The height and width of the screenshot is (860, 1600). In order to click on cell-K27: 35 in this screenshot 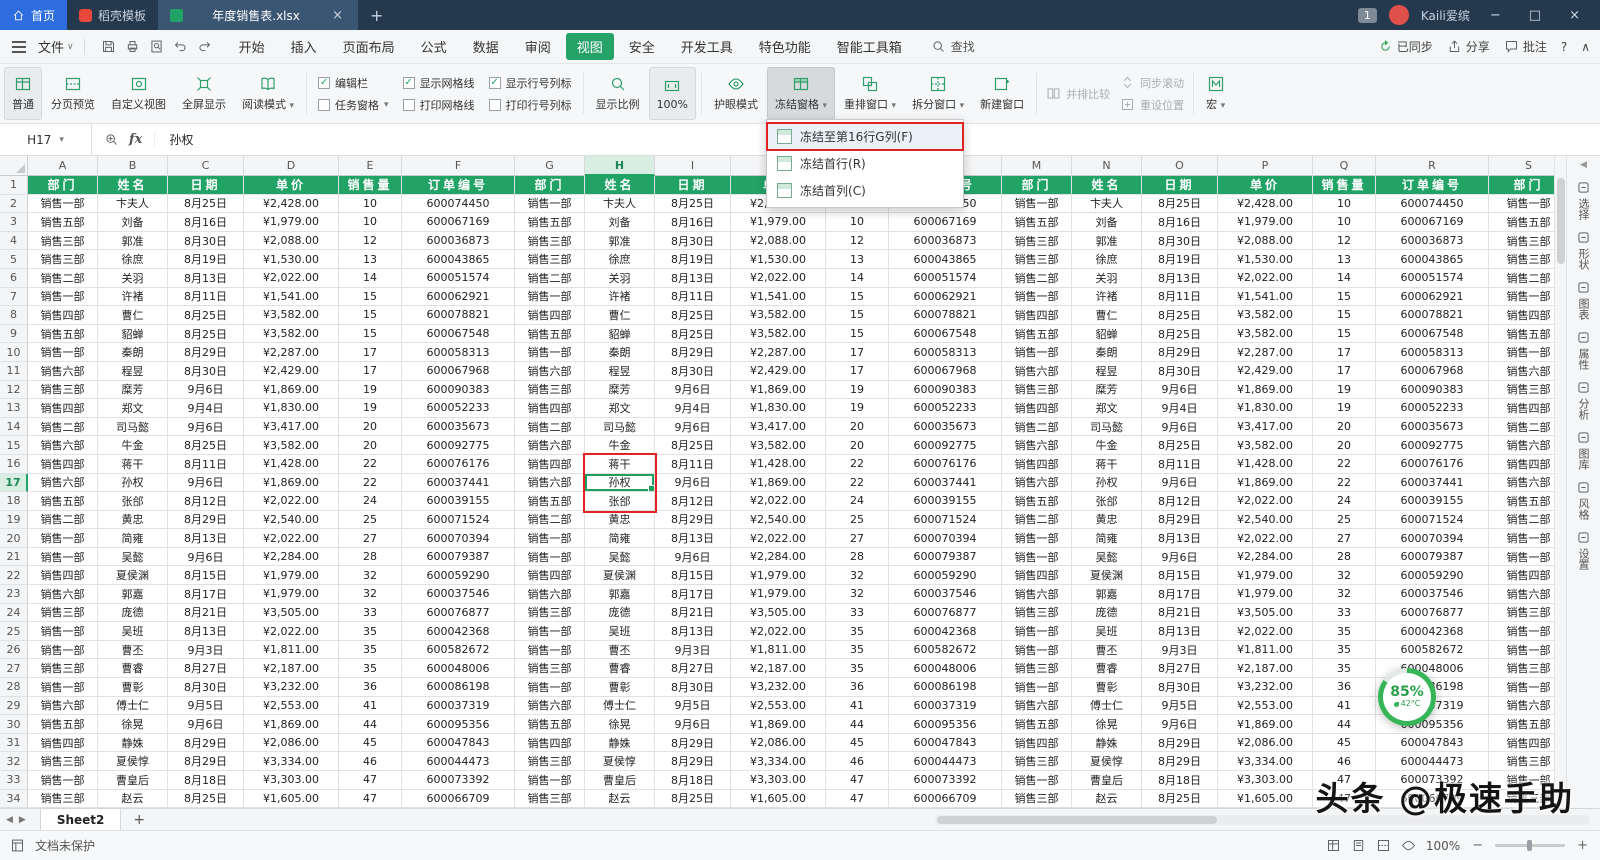, I will do `click(857, 669)`.